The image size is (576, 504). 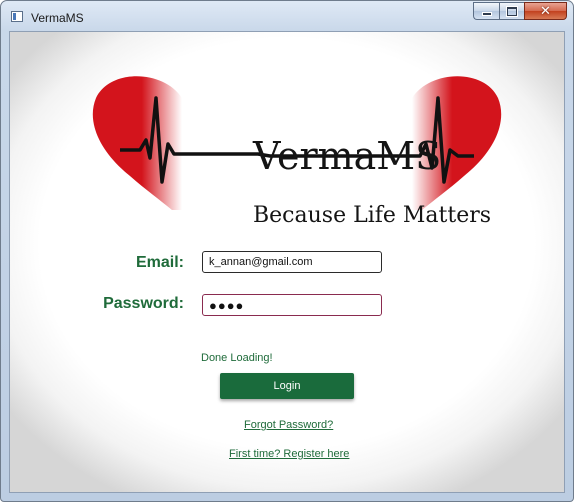 I want to click on password-input, so click(x=292, y=305).